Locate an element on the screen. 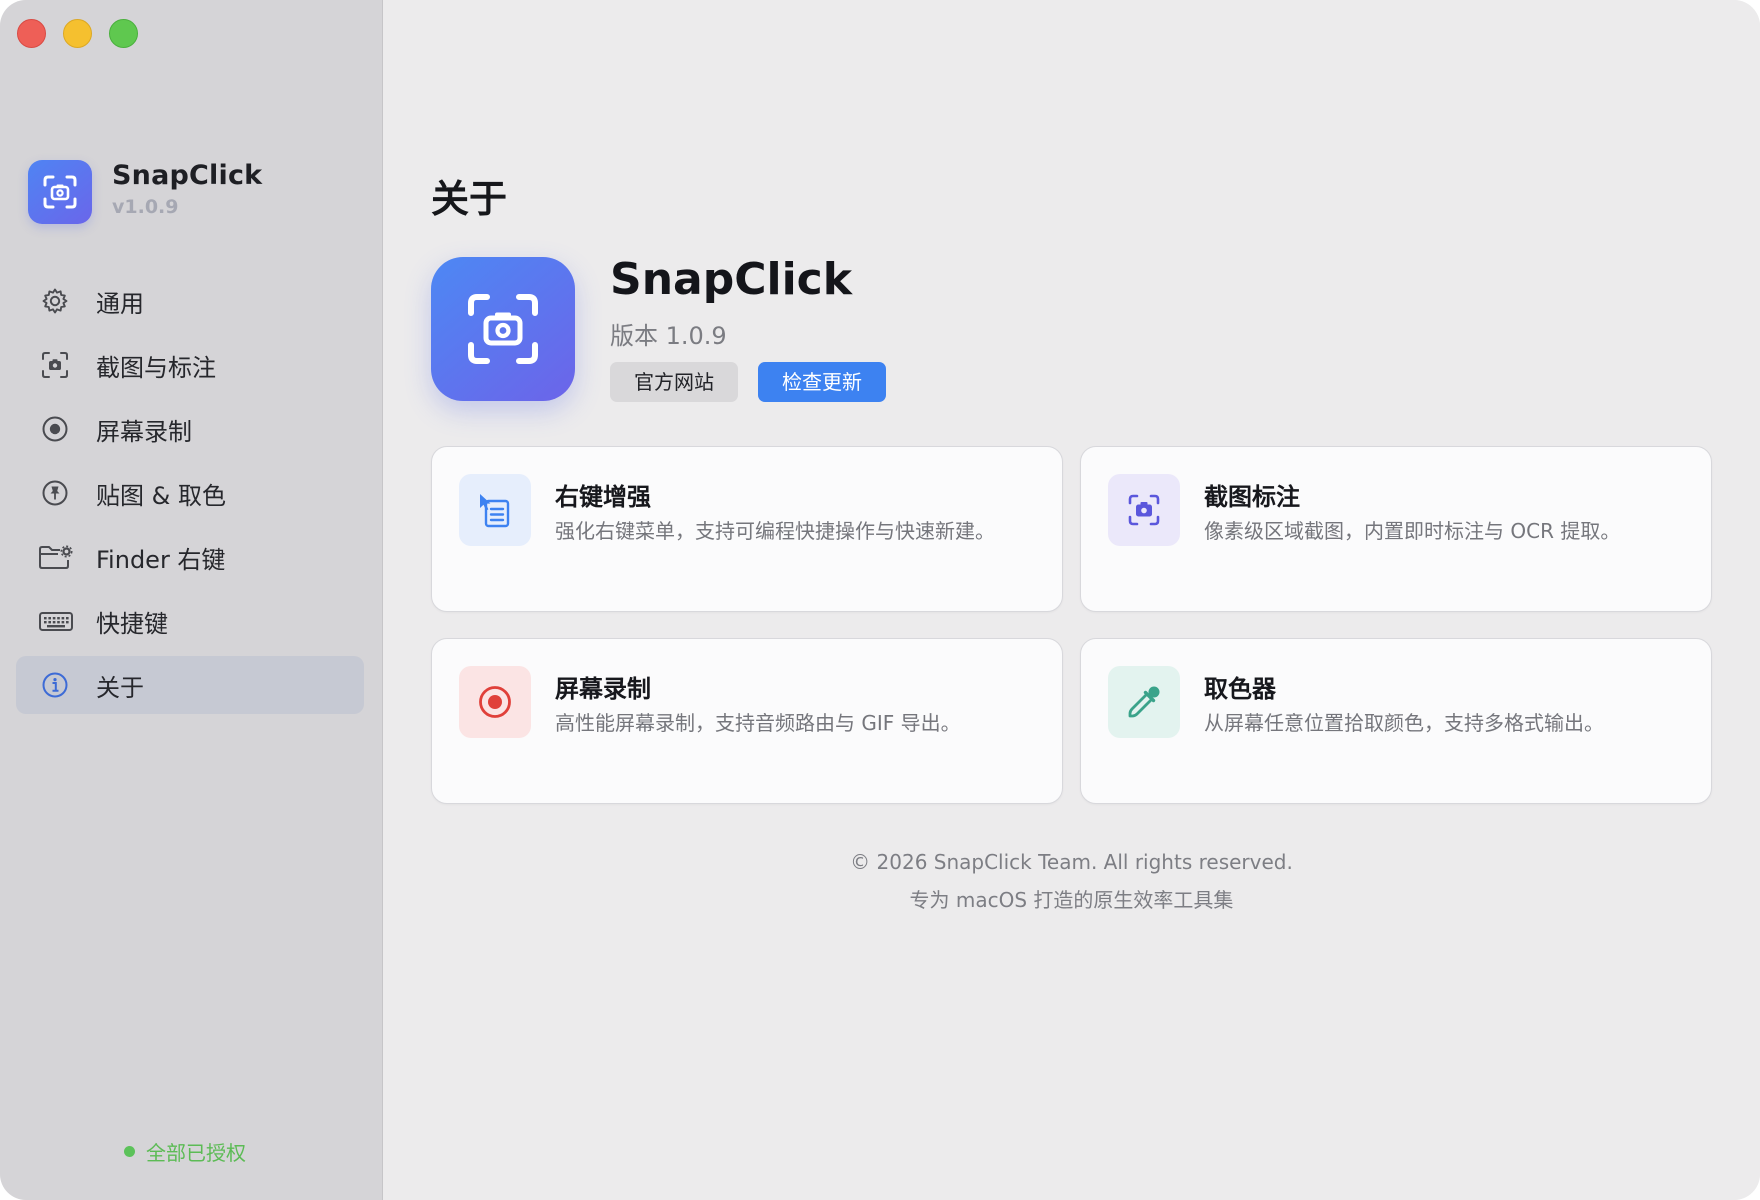 Image resolution: width=1760 pixels, height=1200 pixels. check-update-button: 检查更新 is located at coordinates (822, 382).